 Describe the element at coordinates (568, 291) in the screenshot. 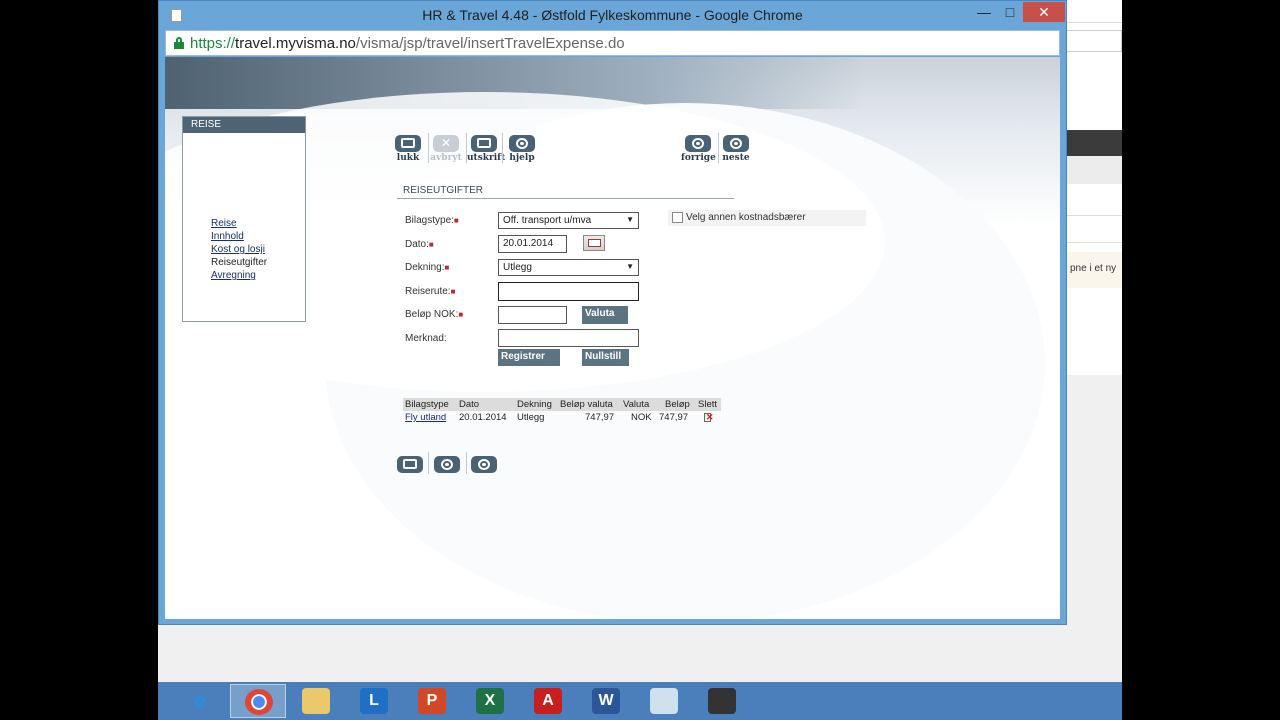

I see `reiserute-input` at that location.